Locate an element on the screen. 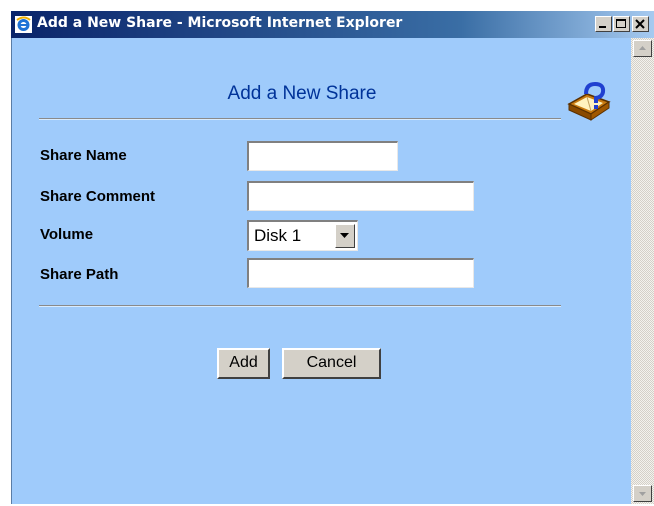 Image resolution: width=654 pixels, height=506 pixels. share-comment-label: Share Comment is located at coordinates (98, 196).